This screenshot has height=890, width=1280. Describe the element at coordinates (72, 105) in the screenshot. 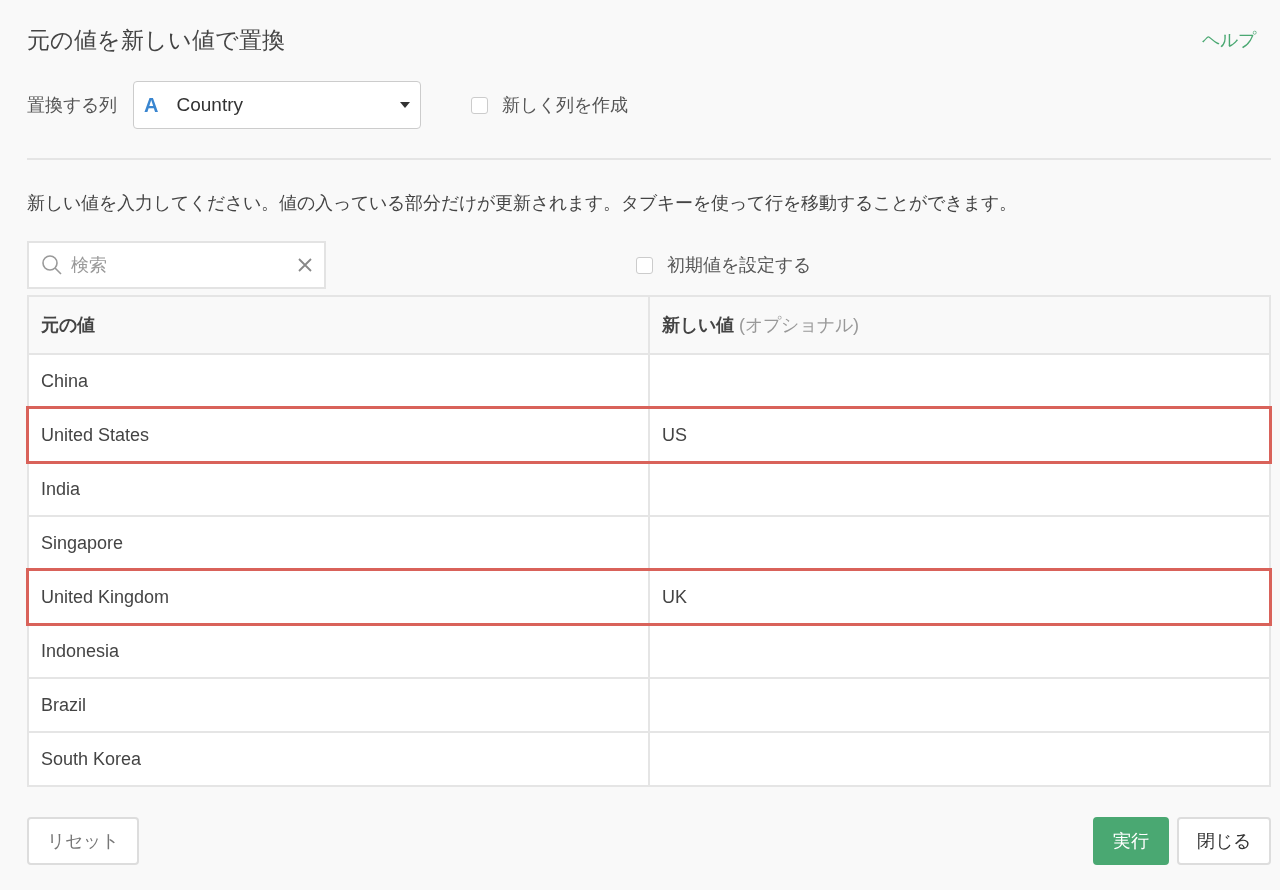

I see `column-select-label: 置換する列` at that location.